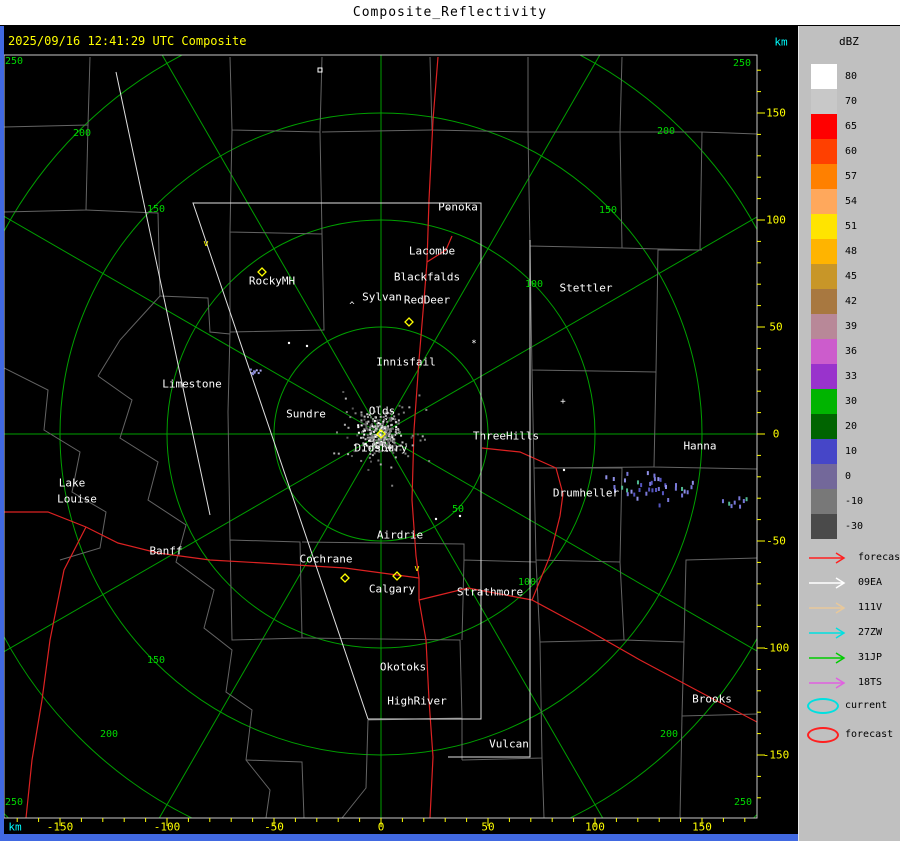  Describe the element at coordinates (595, 827) in the screenshot. I see `axis-label-bottom: 100` at that location.